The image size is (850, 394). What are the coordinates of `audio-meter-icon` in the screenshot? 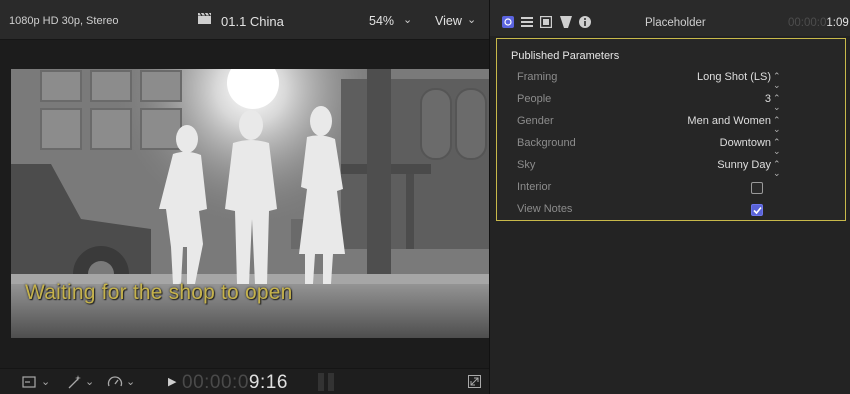 It's located at (327, 382).